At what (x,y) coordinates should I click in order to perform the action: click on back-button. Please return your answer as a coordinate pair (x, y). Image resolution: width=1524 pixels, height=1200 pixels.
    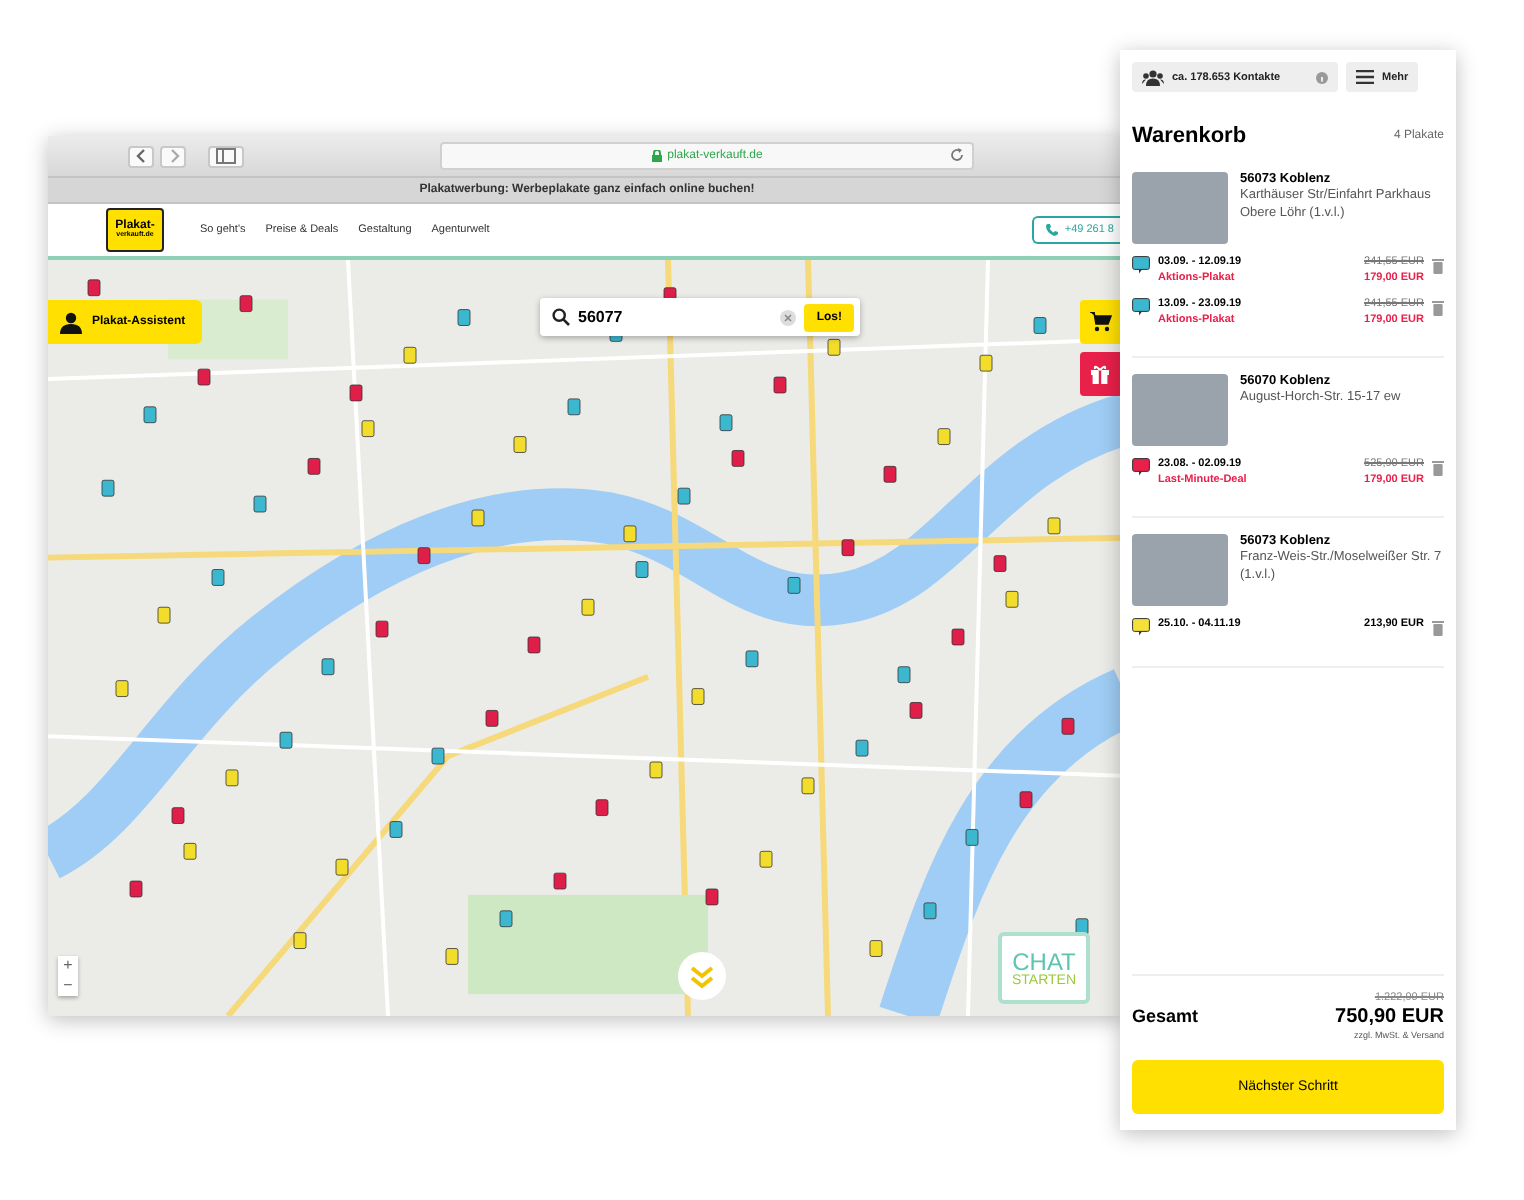
    Looking at the image, I should click on (141, 156).